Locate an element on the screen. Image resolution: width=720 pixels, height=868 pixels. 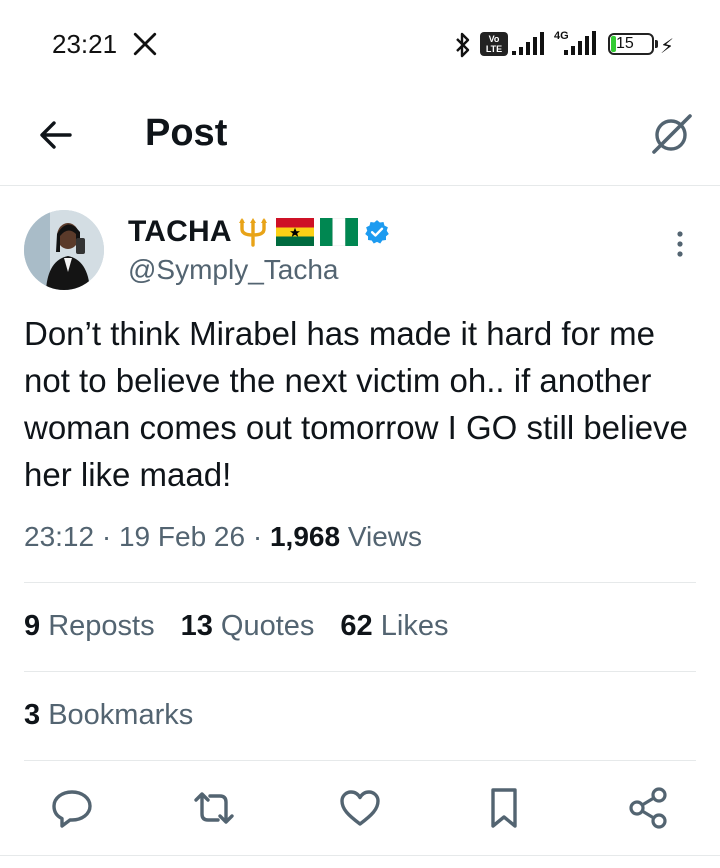
like-heart-icon is located at coordinates (360, 808).